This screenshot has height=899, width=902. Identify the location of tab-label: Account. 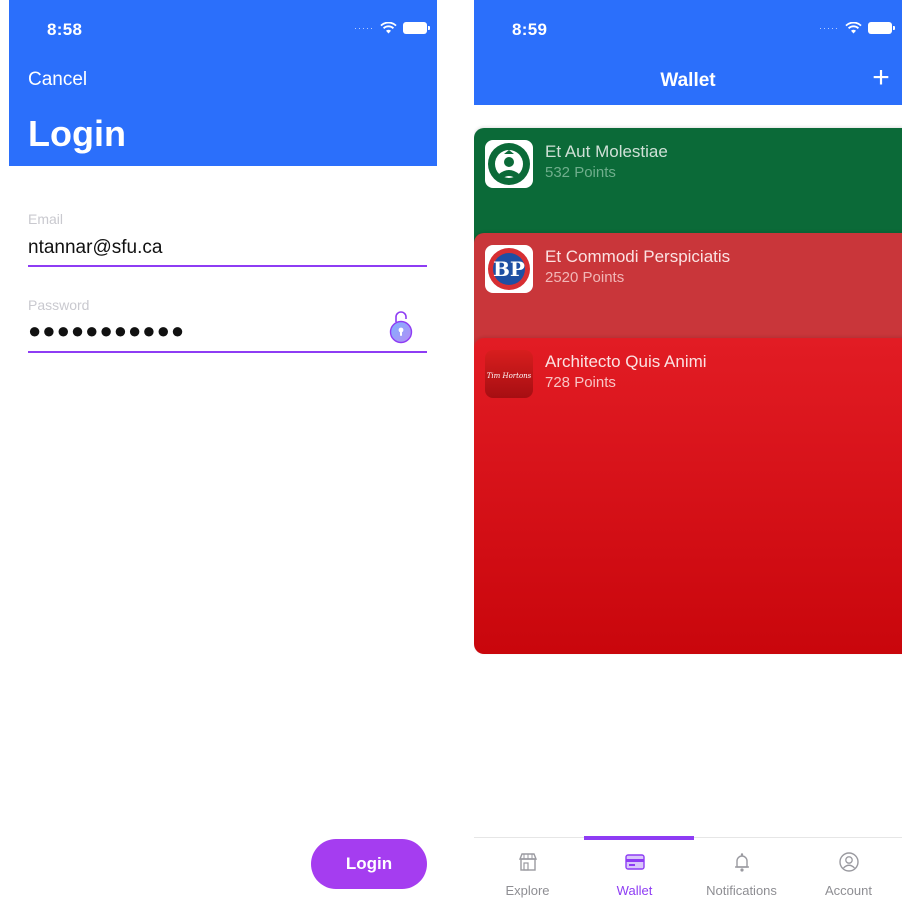
(848, 890).